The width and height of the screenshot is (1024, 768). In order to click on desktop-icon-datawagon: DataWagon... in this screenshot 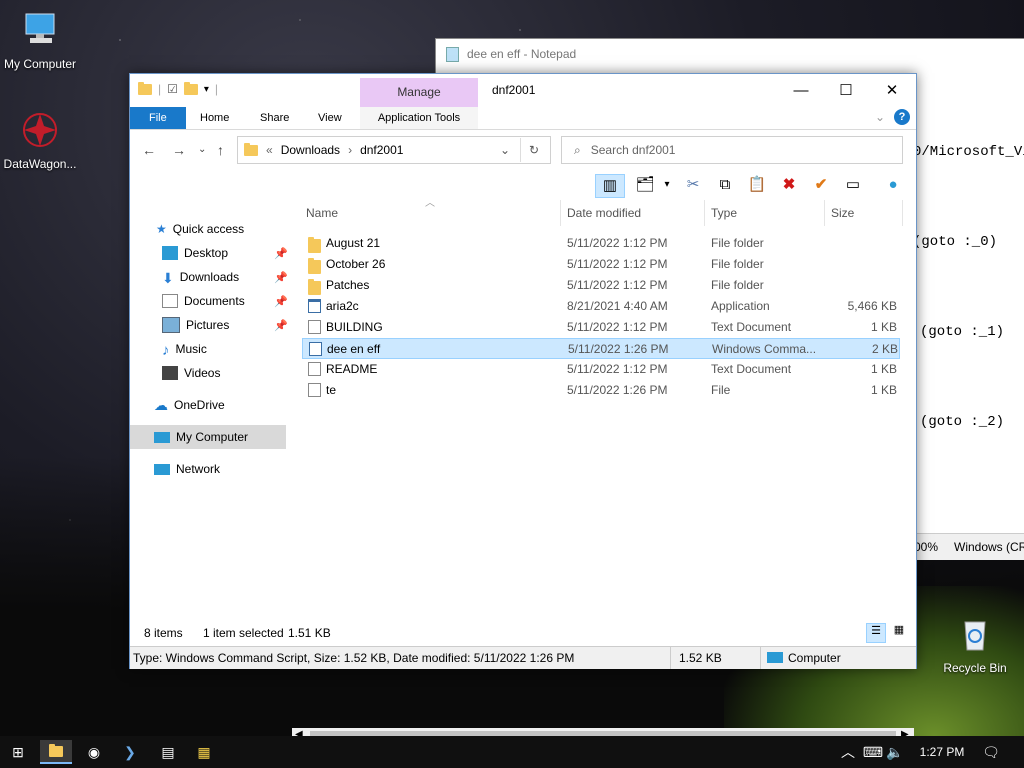, I will do `click(40, 140)`.